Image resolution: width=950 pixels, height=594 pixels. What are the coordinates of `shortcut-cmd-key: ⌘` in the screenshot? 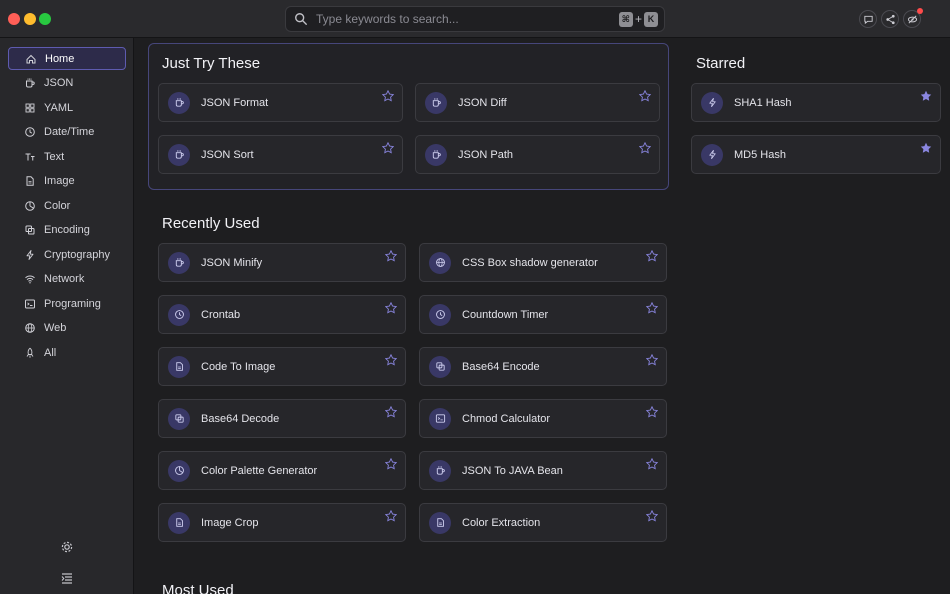 It's located at (625, 19).